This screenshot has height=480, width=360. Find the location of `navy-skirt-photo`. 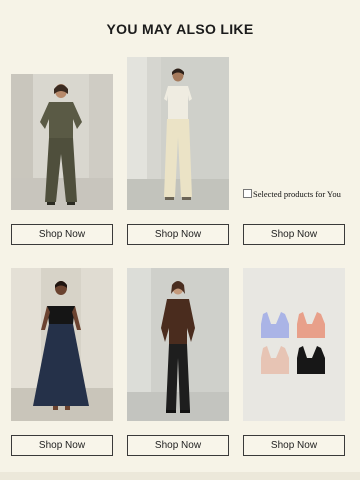

navy-skirt-photo is located at coordinates (62, 344).